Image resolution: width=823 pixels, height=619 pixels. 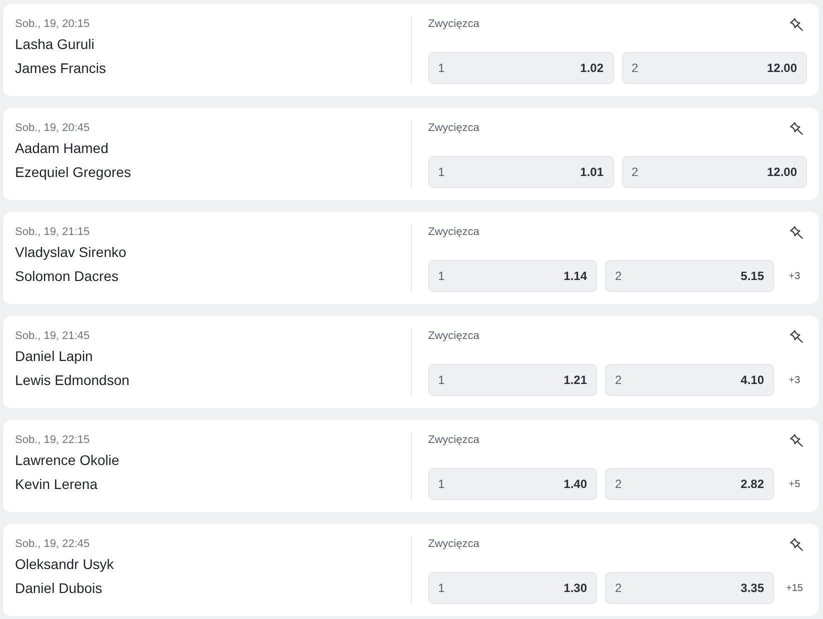 I want to click on odds-button: 1 1.14, so click(x=512, y=276).